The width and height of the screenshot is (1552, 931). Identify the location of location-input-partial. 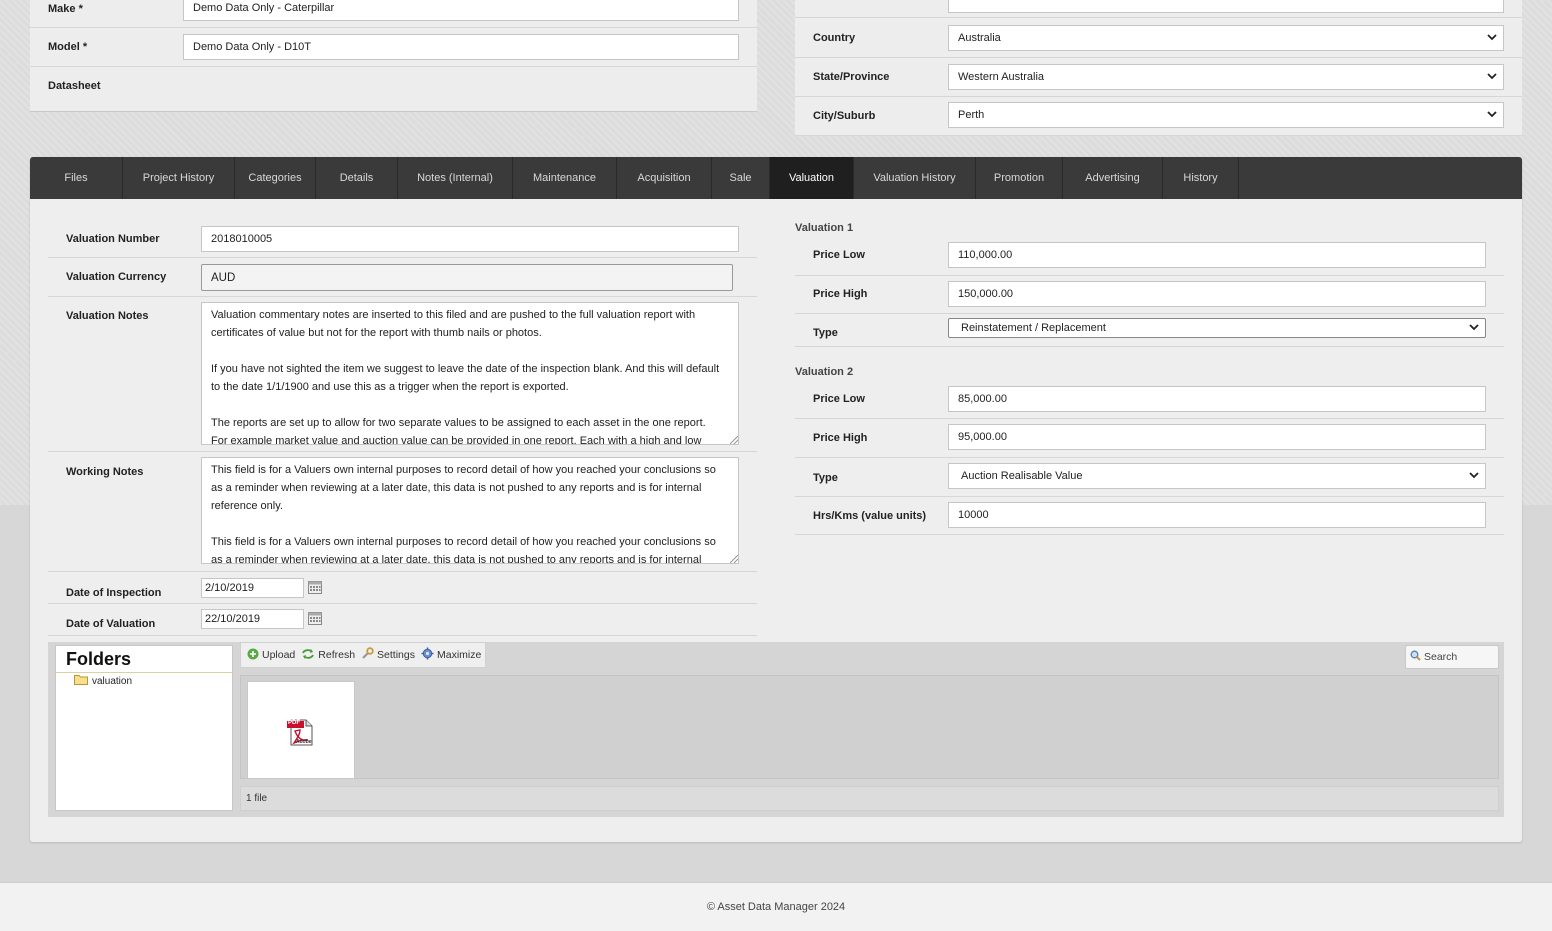
(1226, 6).